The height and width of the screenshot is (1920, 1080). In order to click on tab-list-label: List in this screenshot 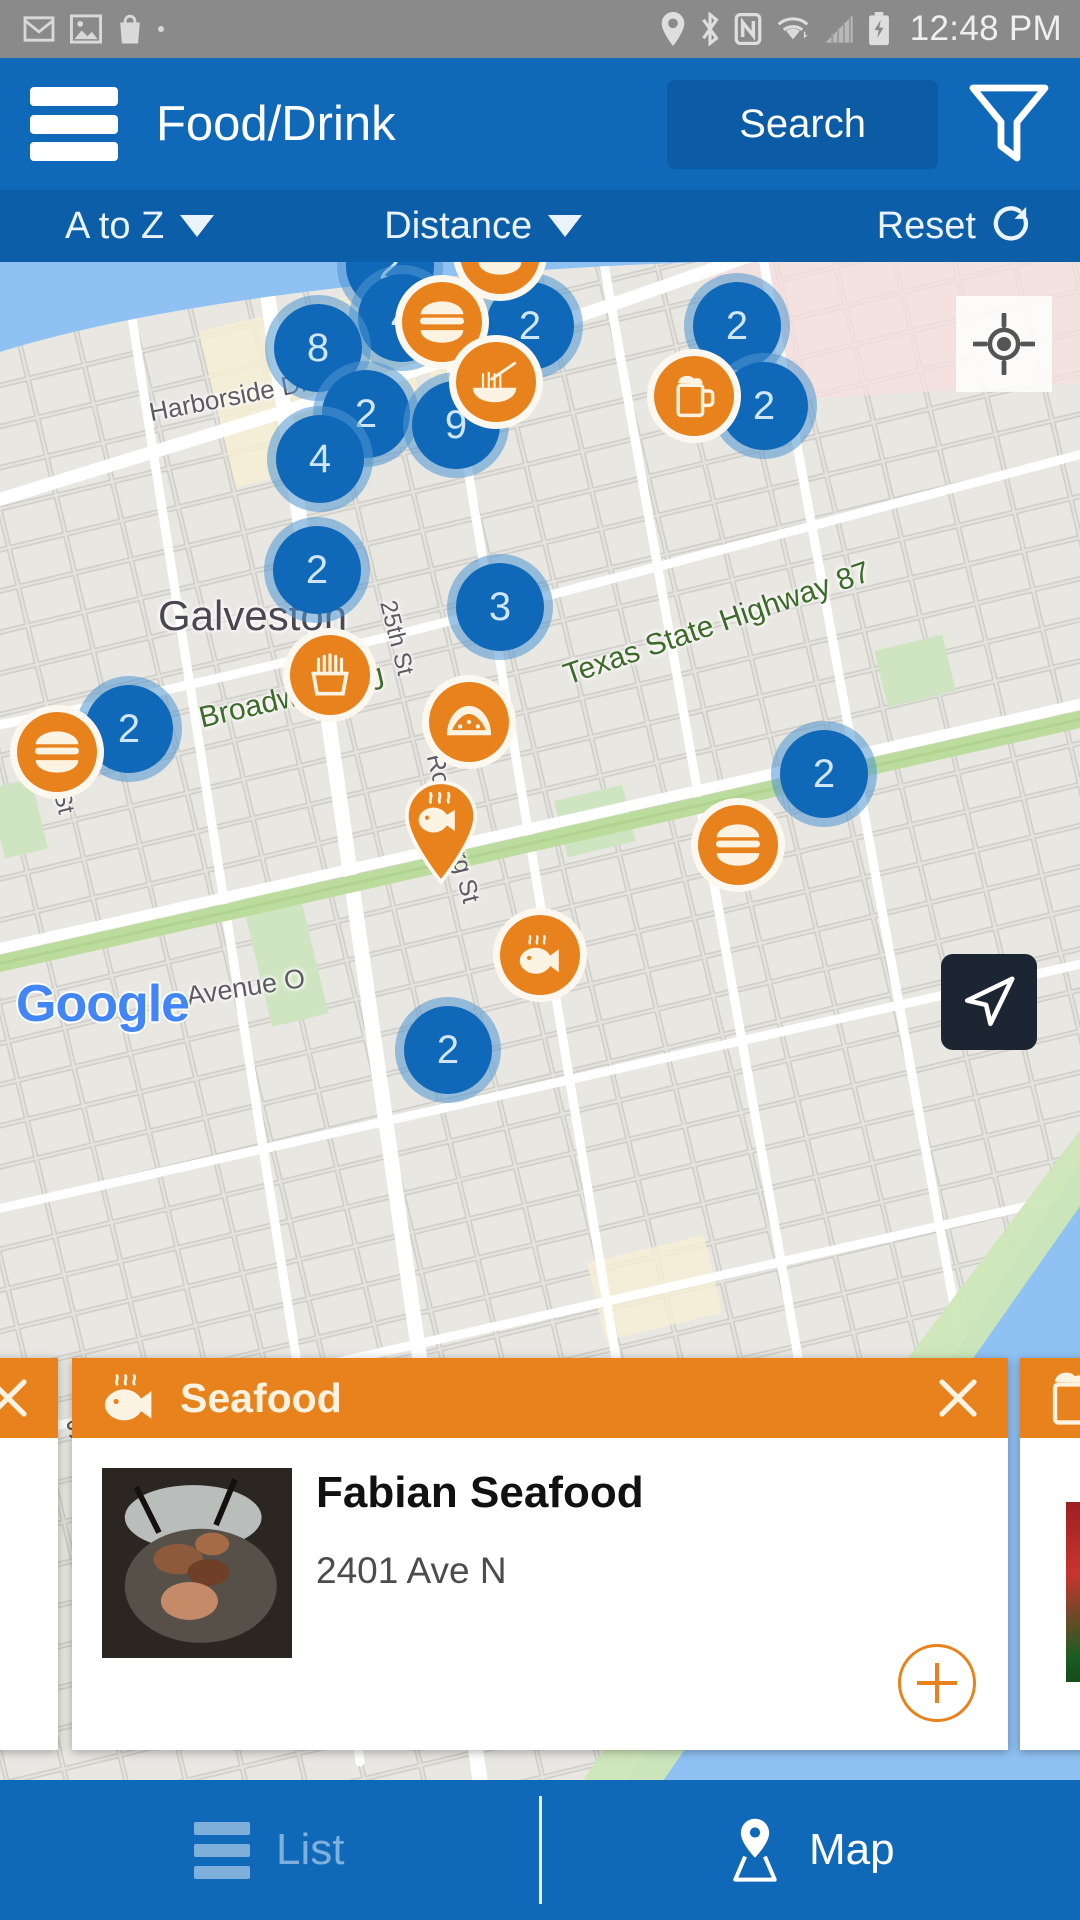, I will do `click(310, 1849)`.